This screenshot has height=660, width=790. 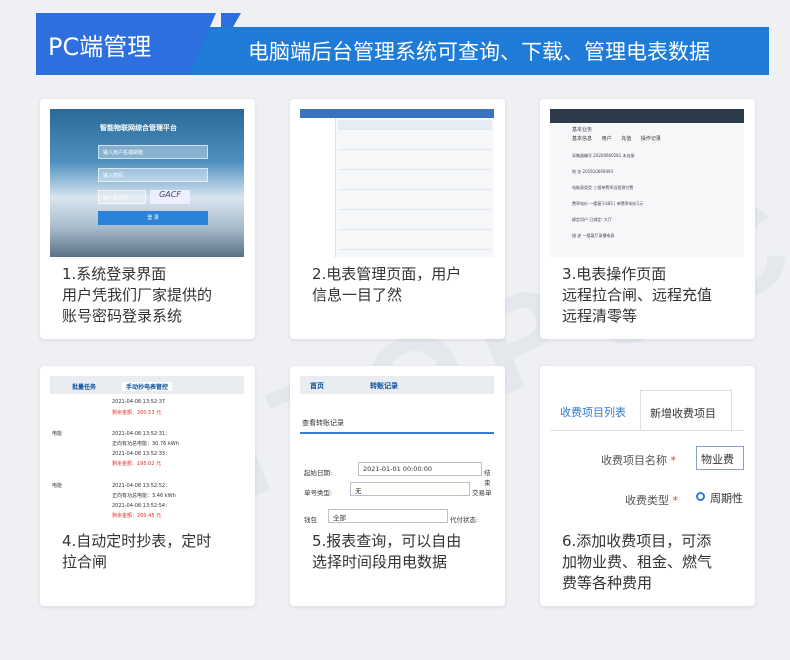 What do you see at coordinates (137, 295) in the screenshot?
I see `caption-line: 用户凭我们厂家提供的` at bounding box center [137, 295].